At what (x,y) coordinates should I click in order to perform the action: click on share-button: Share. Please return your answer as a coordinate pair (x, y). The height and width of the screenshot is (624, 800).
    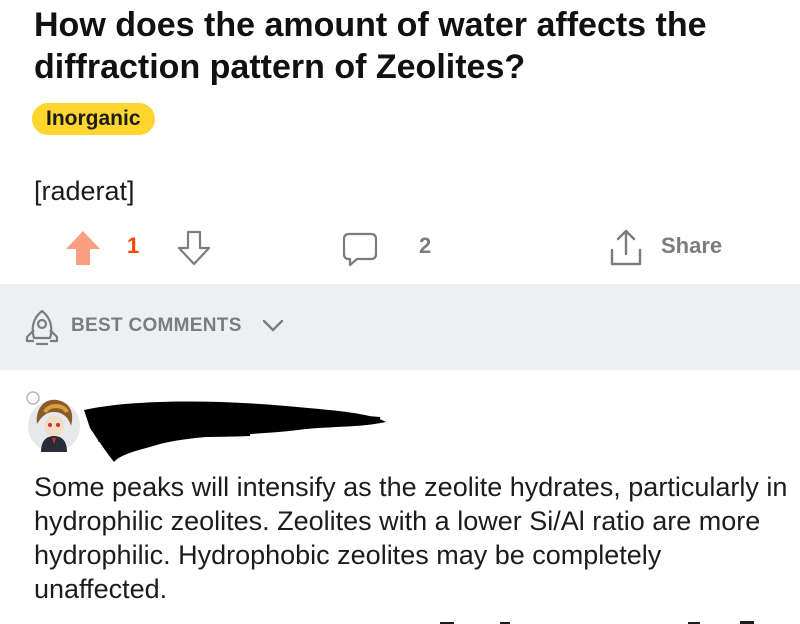
    Looking at the image, I should click on (691, 246).